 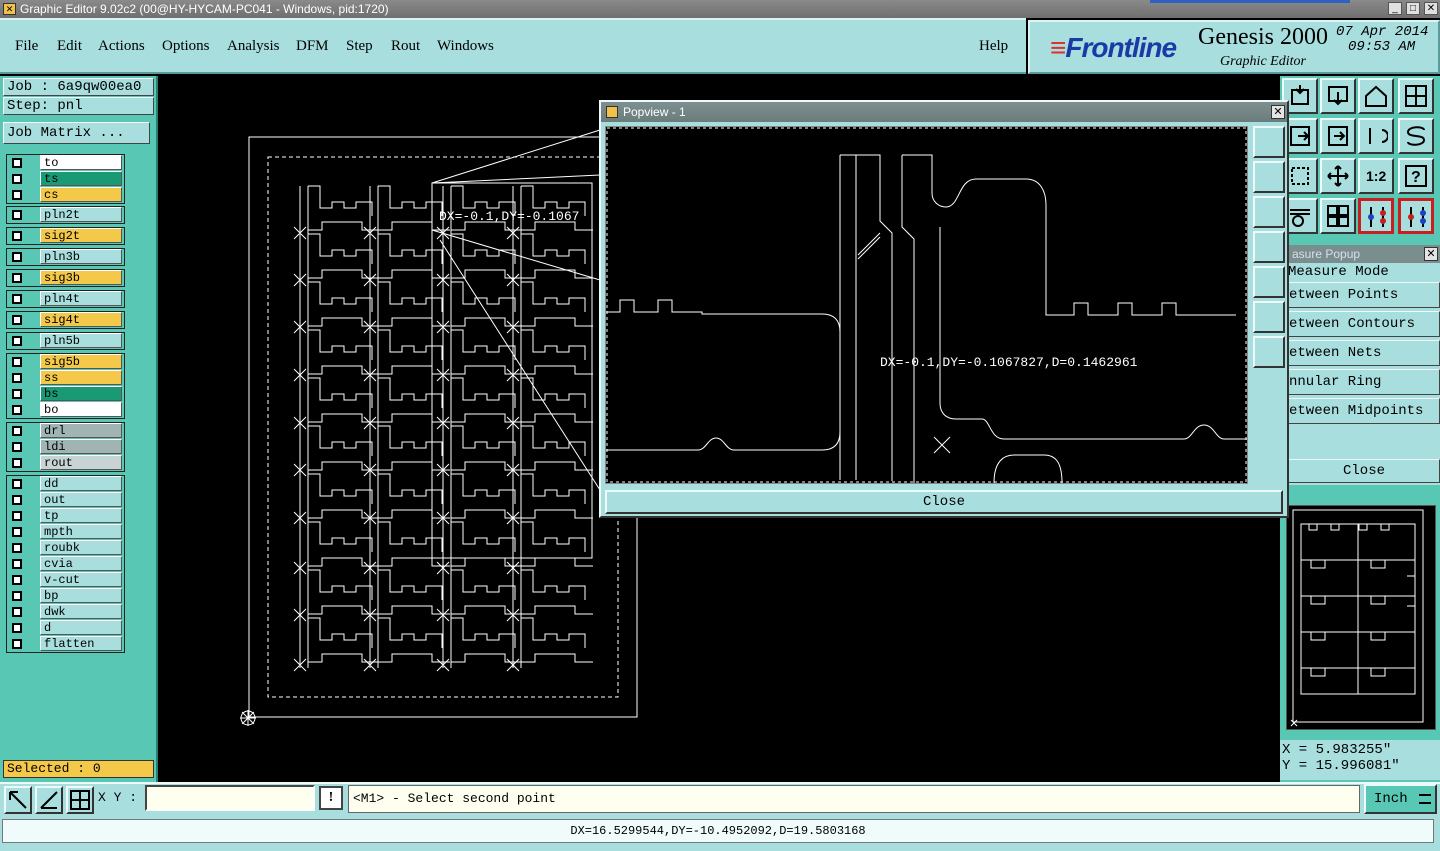 I want to click on popview-fit-tool, so click(x=1269, y=317).